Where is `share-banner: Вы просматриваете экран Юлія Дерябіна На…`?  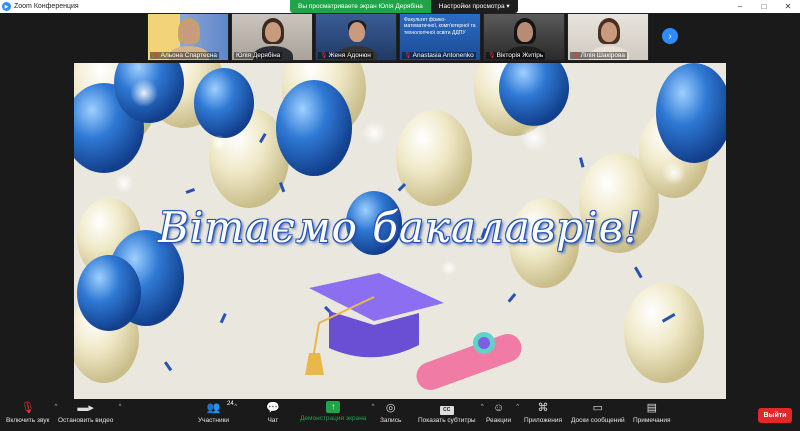
share-banner: Вы просматриваете экран Юлія Дерябіна На… is located at coordinates (404, 6).